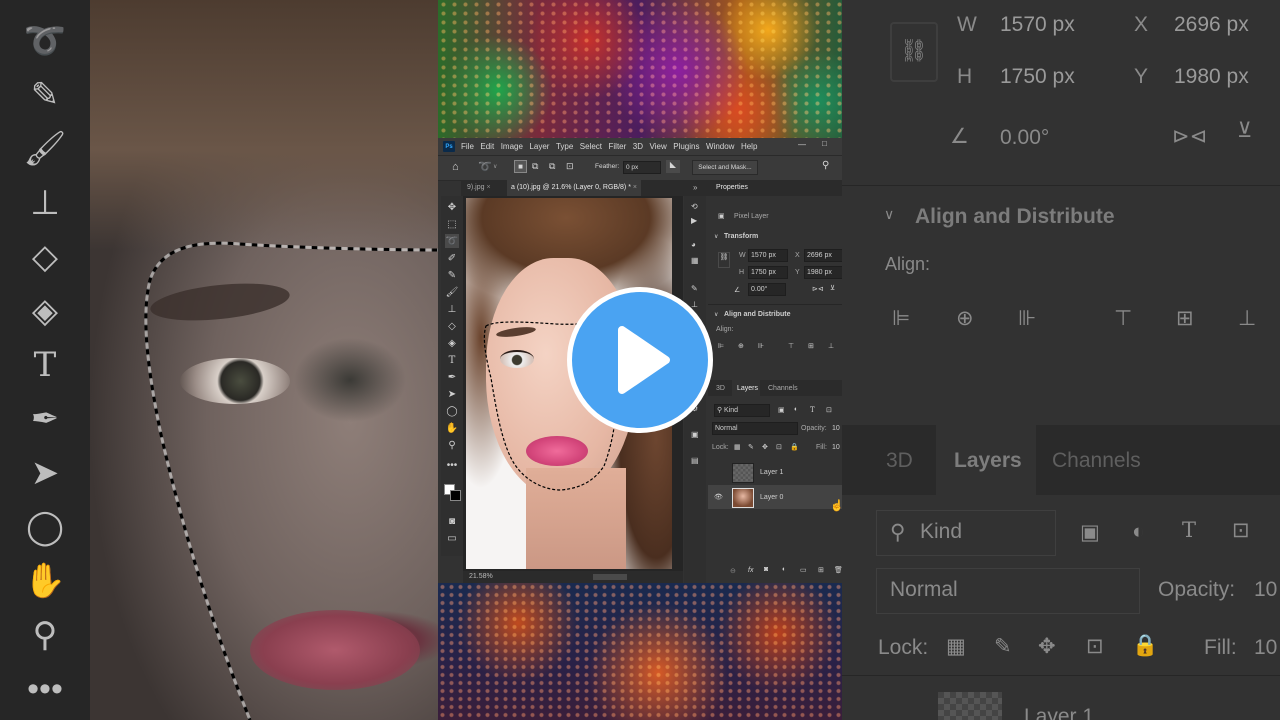  What do you see at coordinates (570, 166) in the screenshot?
I see `intersect-selection-icon: ⊡` at bounding box center [570, 166].